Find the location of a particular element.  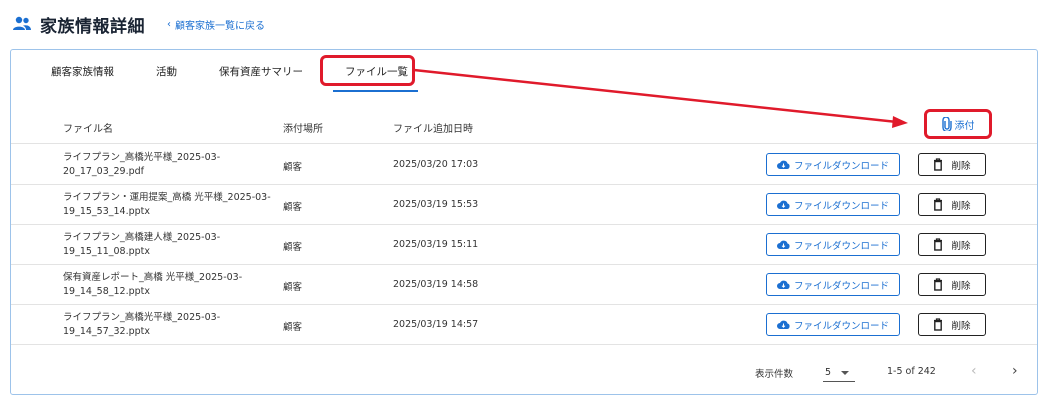

tab-file-list: ファイル一覧 is located at coordinates (375, 78).